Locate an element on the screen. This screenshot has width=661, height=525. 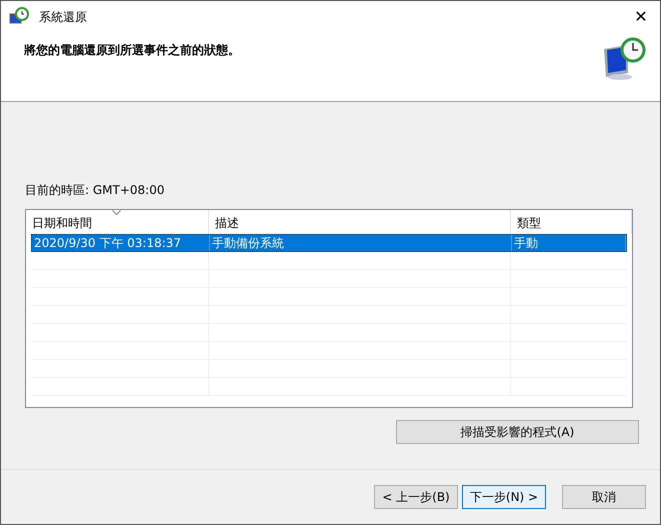
table-cell: 手動 is located at coordinates (569, 243).